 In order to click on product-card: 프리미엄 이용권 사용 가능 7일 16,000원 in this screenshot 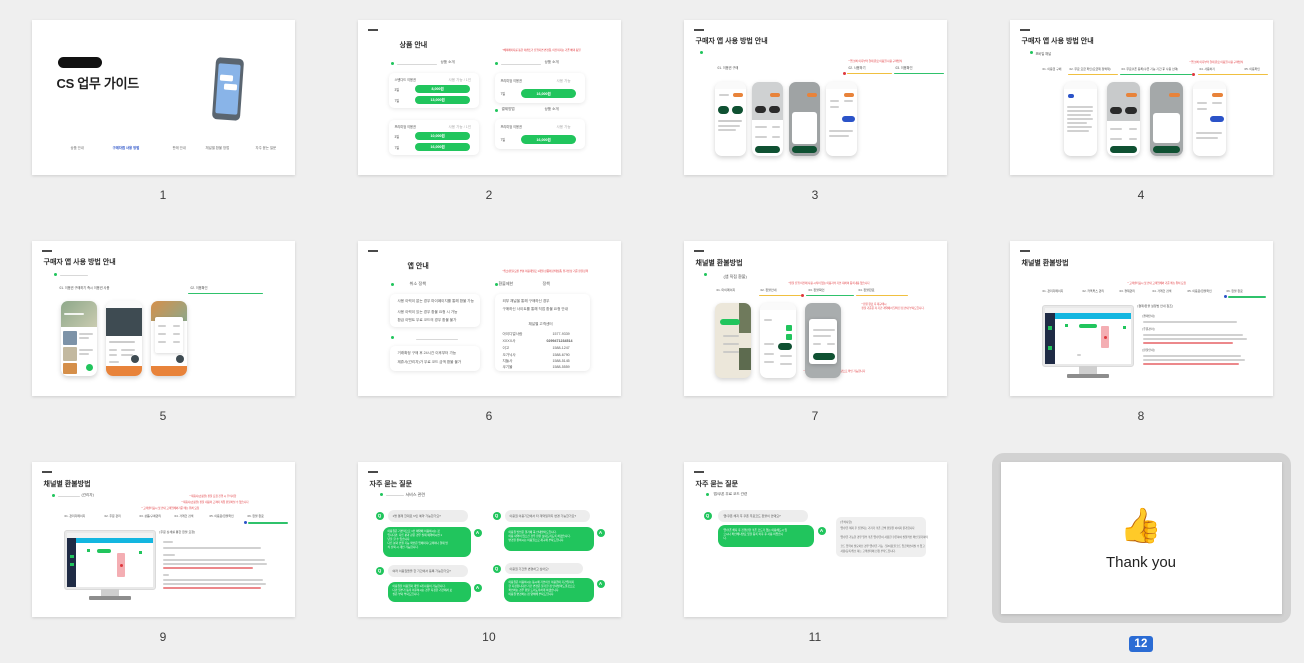, I will do `click(539, 133)`.